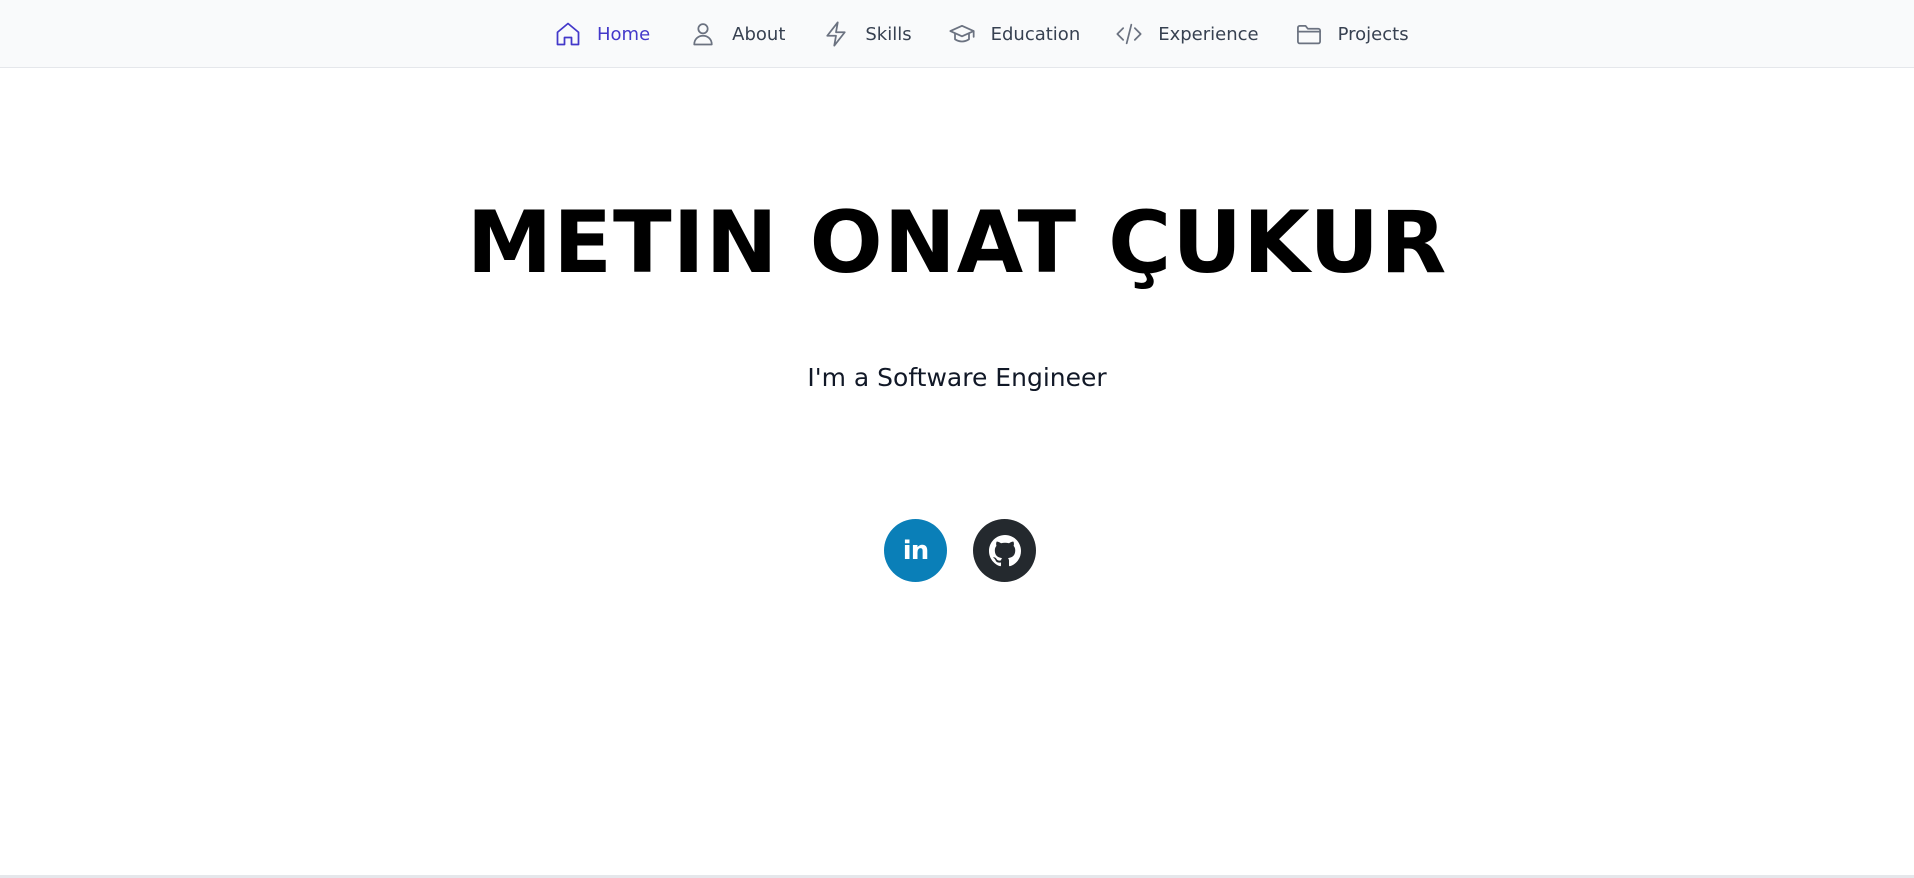 The height and width of the screenshot is (878, 1914). I want to click on nav-item-home: Home, so click(601, 34).